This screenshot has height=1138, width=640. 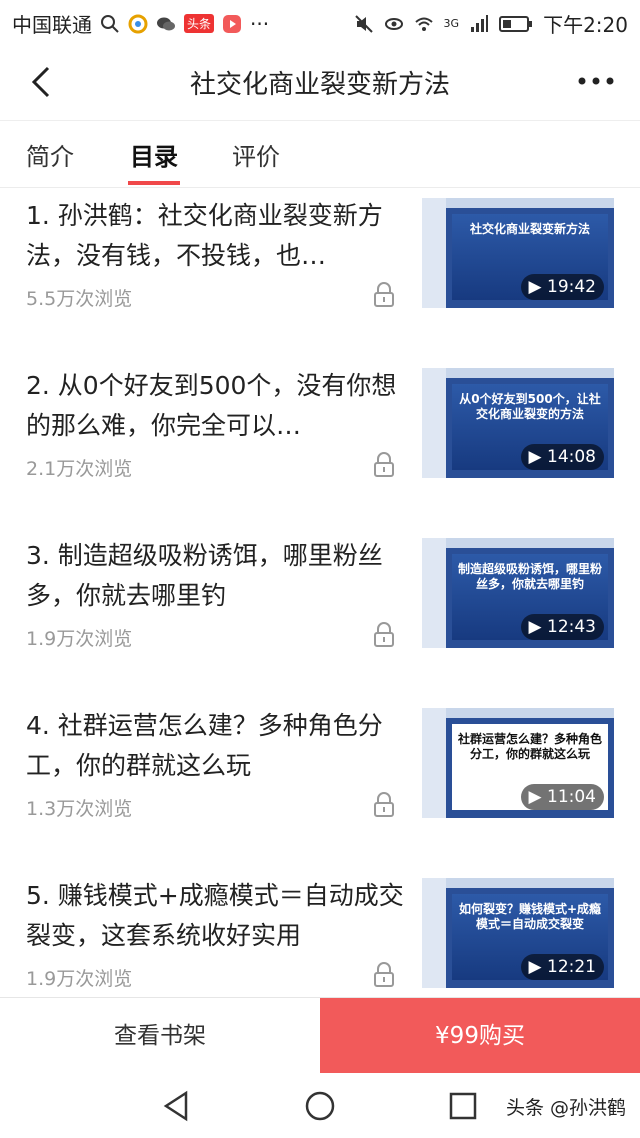 What do you see at coordinates (562, 287) in the screenshot?
I see `duration-badge: ▶ 19:42` at bounding box center [562, 287].